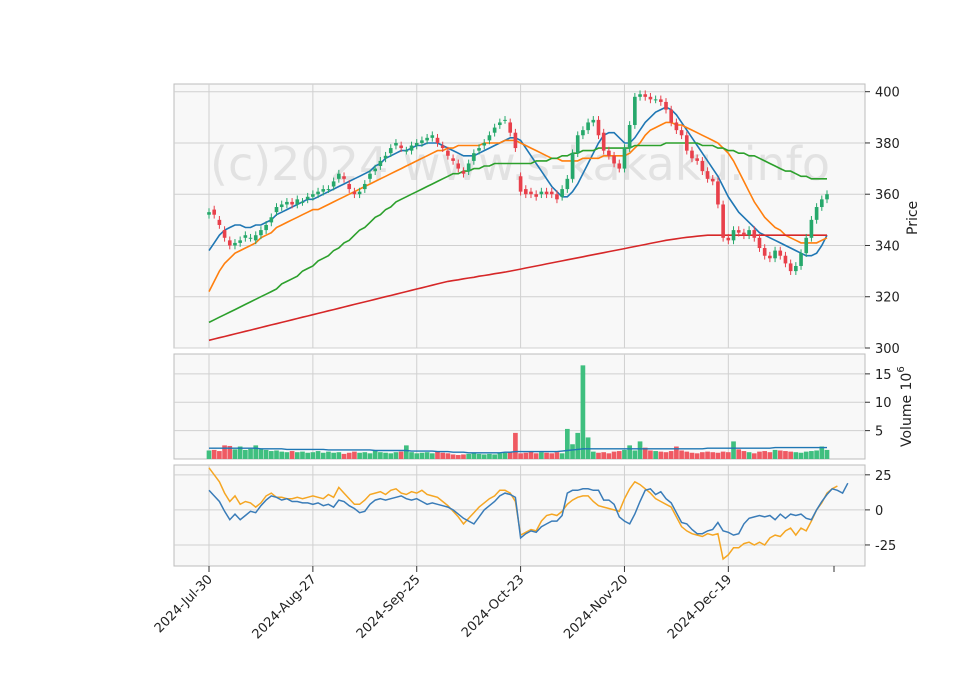 The image size is (960, 690). Describe the element at coordinates (885, 546) in the screenshot. I see `oscillator-tick-label: -25` at that location.